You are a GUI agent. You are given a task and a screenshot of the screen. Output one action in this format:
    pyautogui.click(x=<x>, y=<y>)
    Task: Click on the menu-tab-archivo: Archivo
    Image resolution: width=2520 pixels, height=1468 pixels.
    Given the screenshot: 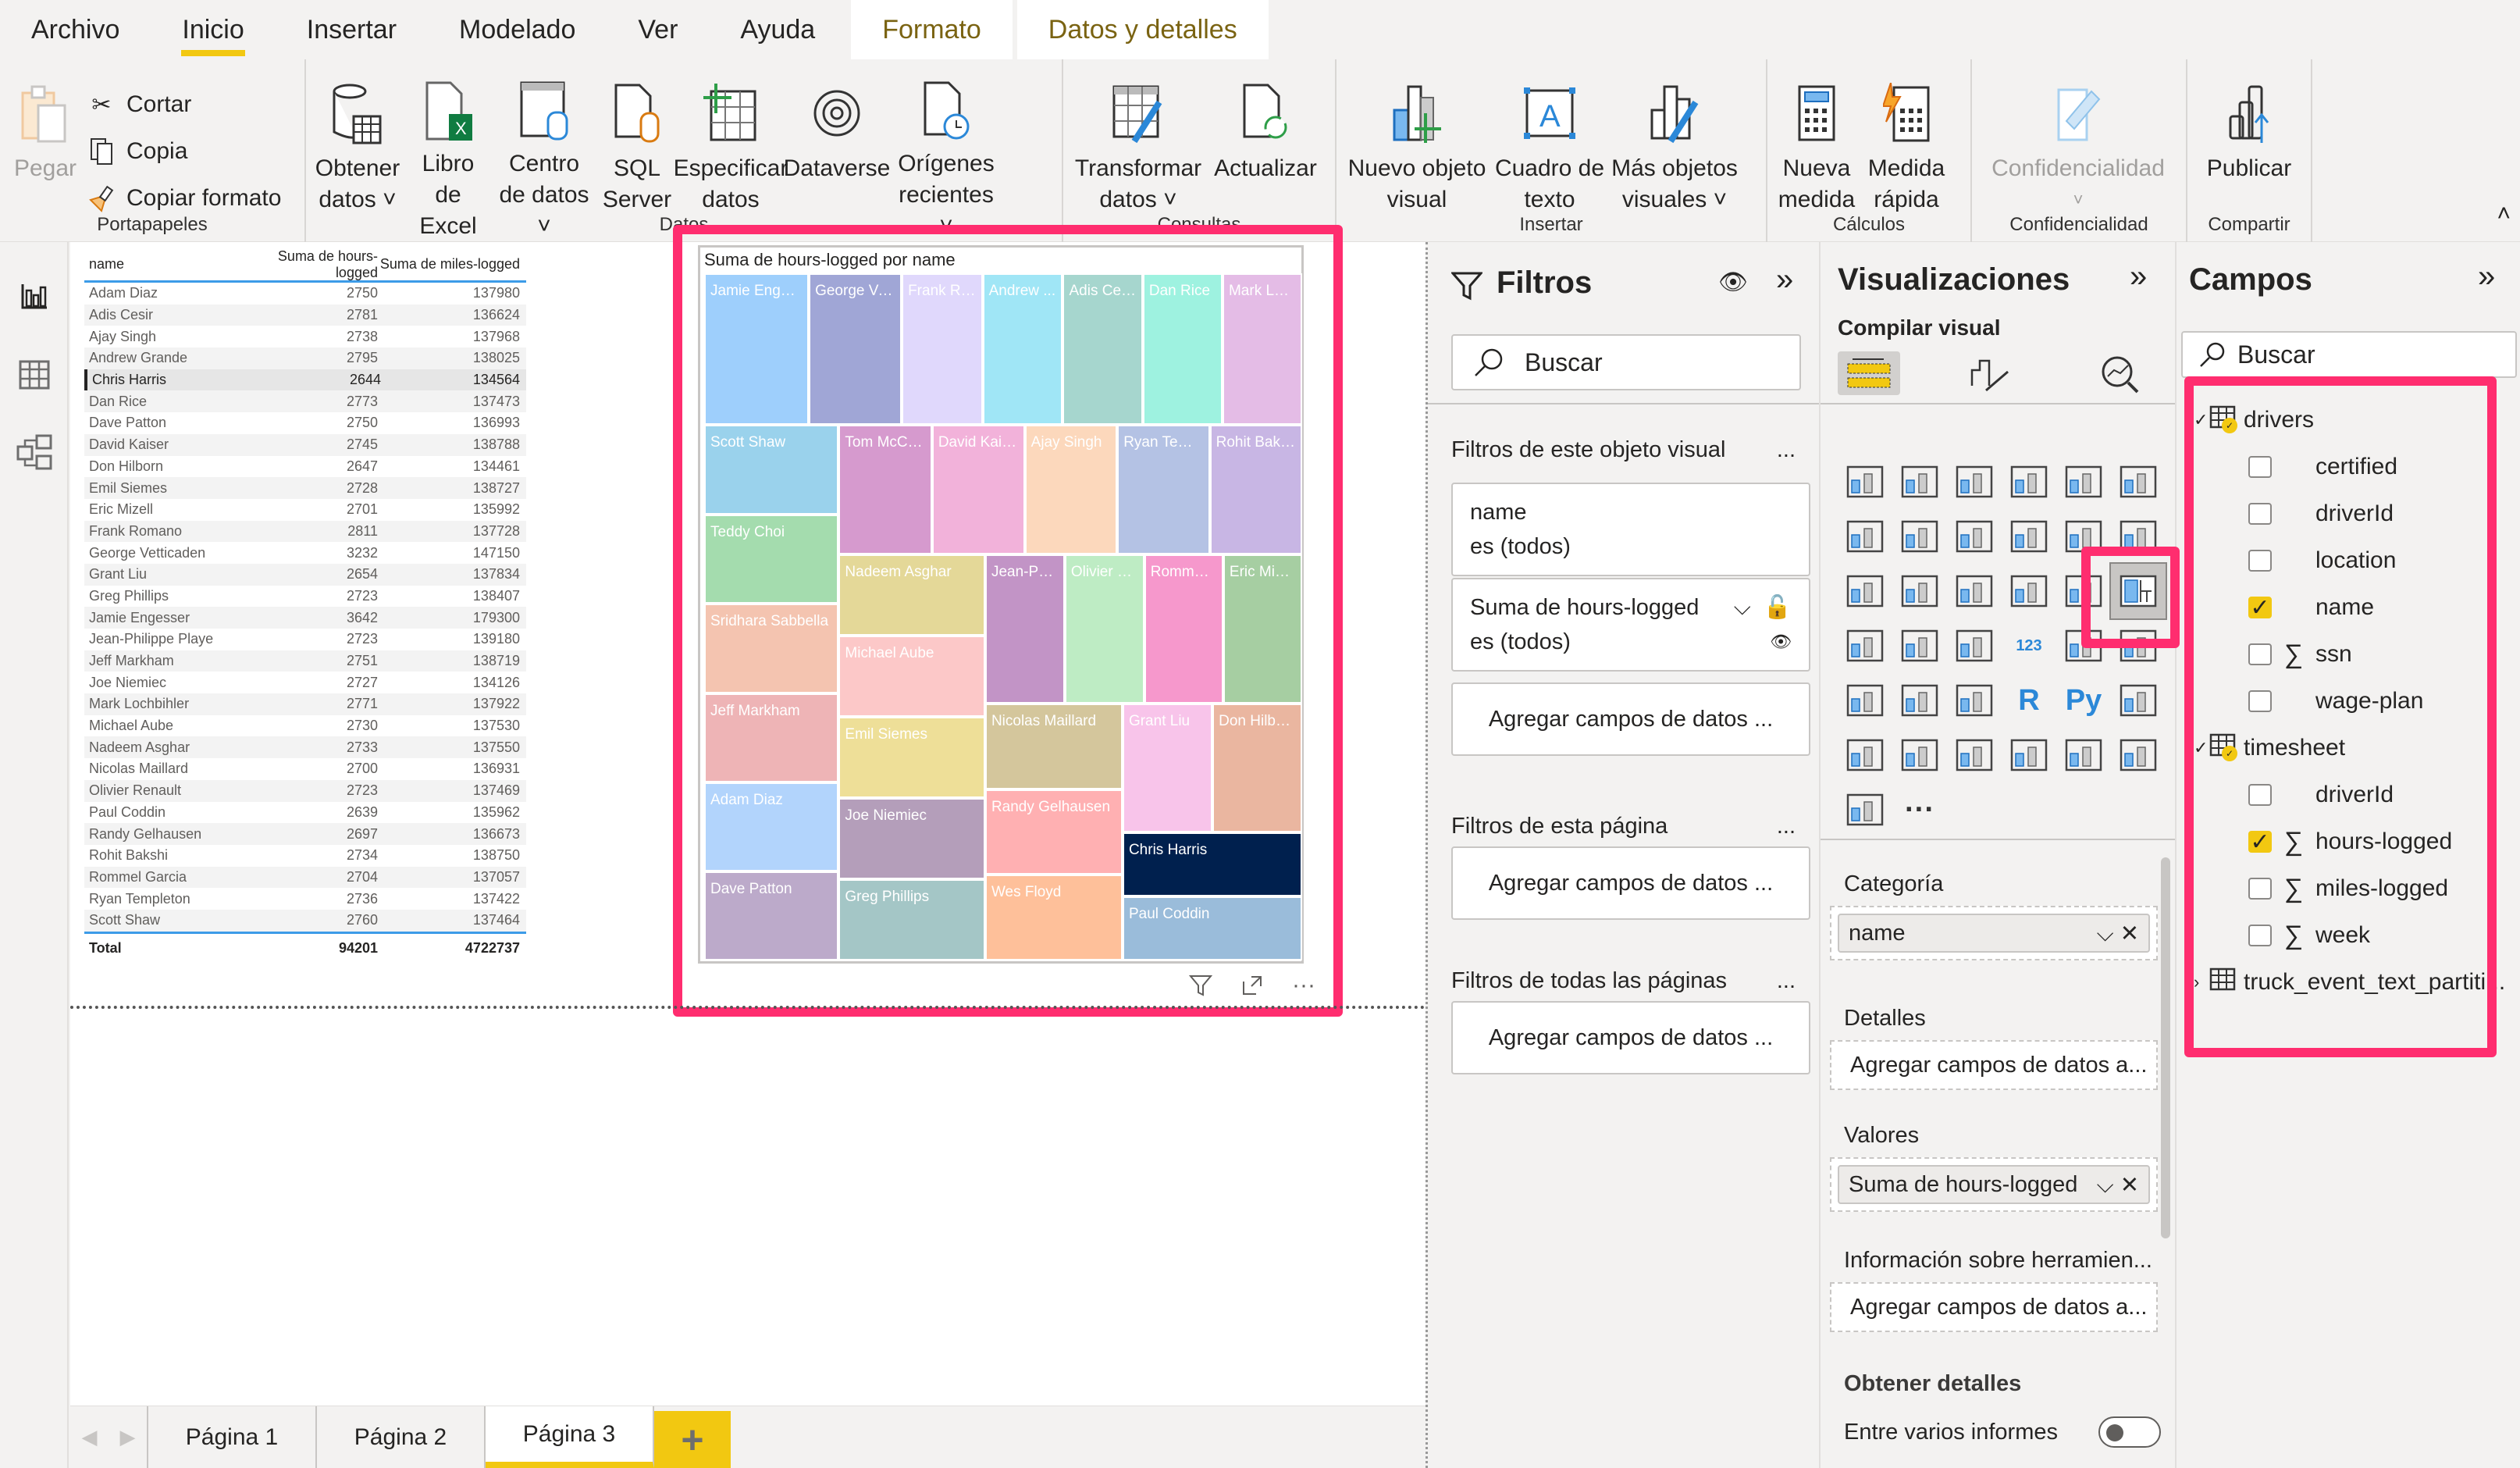 What is the action you would take?
    pyautogui.click(x=75, y=29)
    